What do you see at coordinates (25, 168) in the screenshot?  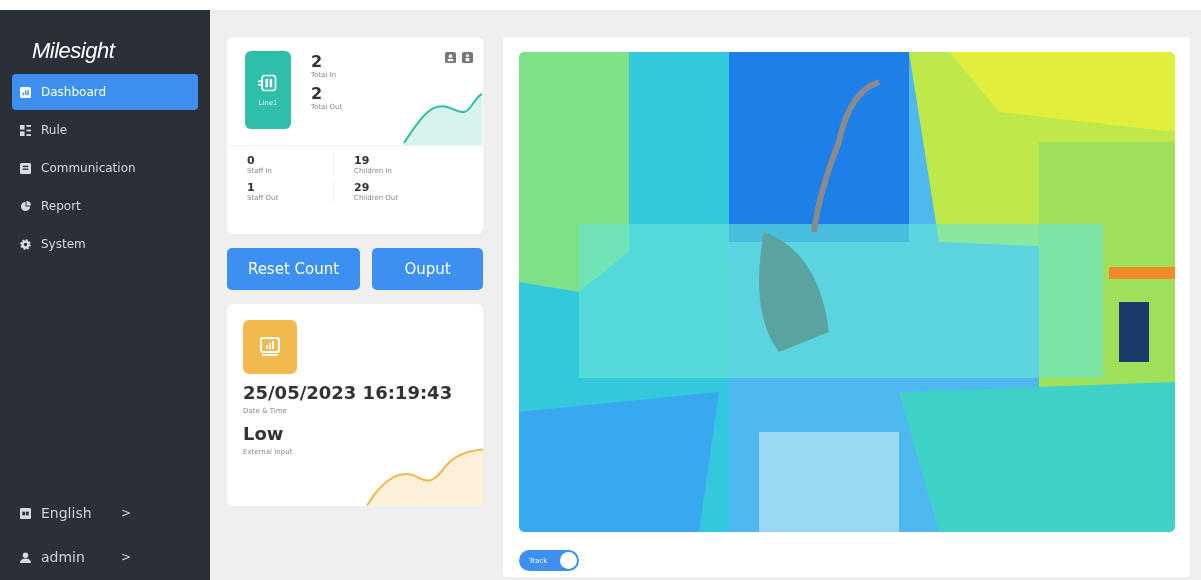 I see `window-icon` at bounding box center [25, 168].